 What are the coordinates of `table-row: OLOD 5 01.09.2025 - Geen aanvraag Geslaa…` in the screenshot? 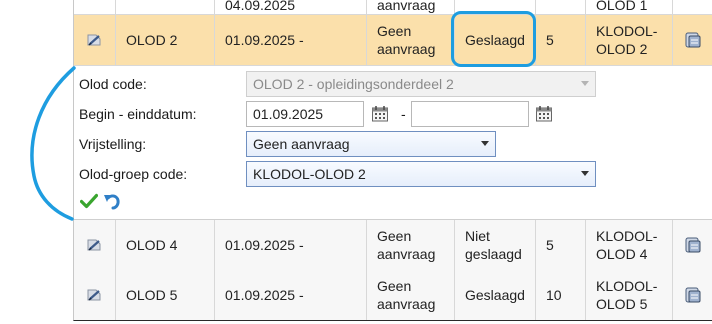 It's located at (393, 295).